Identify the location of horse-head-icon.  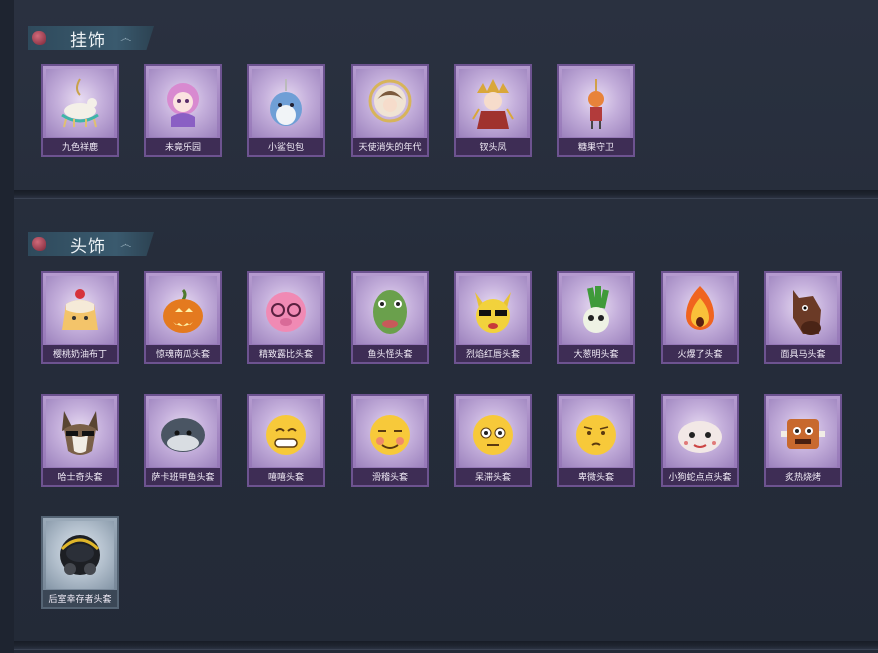
(807, 312).